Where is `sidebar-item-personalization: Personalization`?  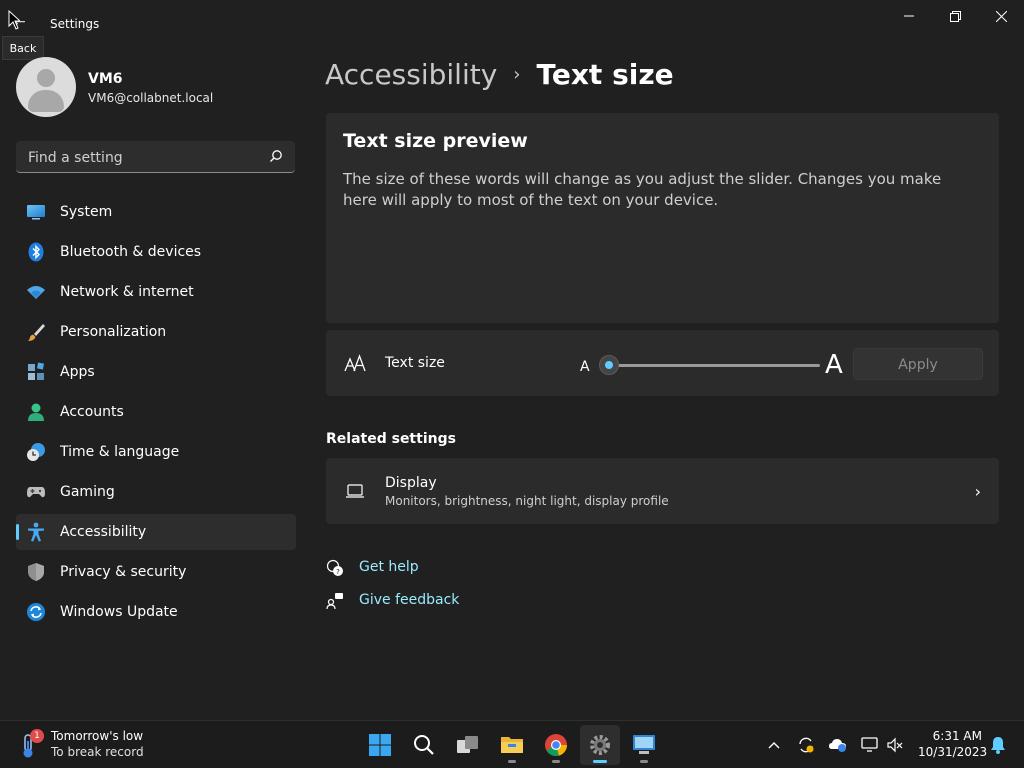
sidebar-item-personalization: Personalization is located at coordinates (156, 332).